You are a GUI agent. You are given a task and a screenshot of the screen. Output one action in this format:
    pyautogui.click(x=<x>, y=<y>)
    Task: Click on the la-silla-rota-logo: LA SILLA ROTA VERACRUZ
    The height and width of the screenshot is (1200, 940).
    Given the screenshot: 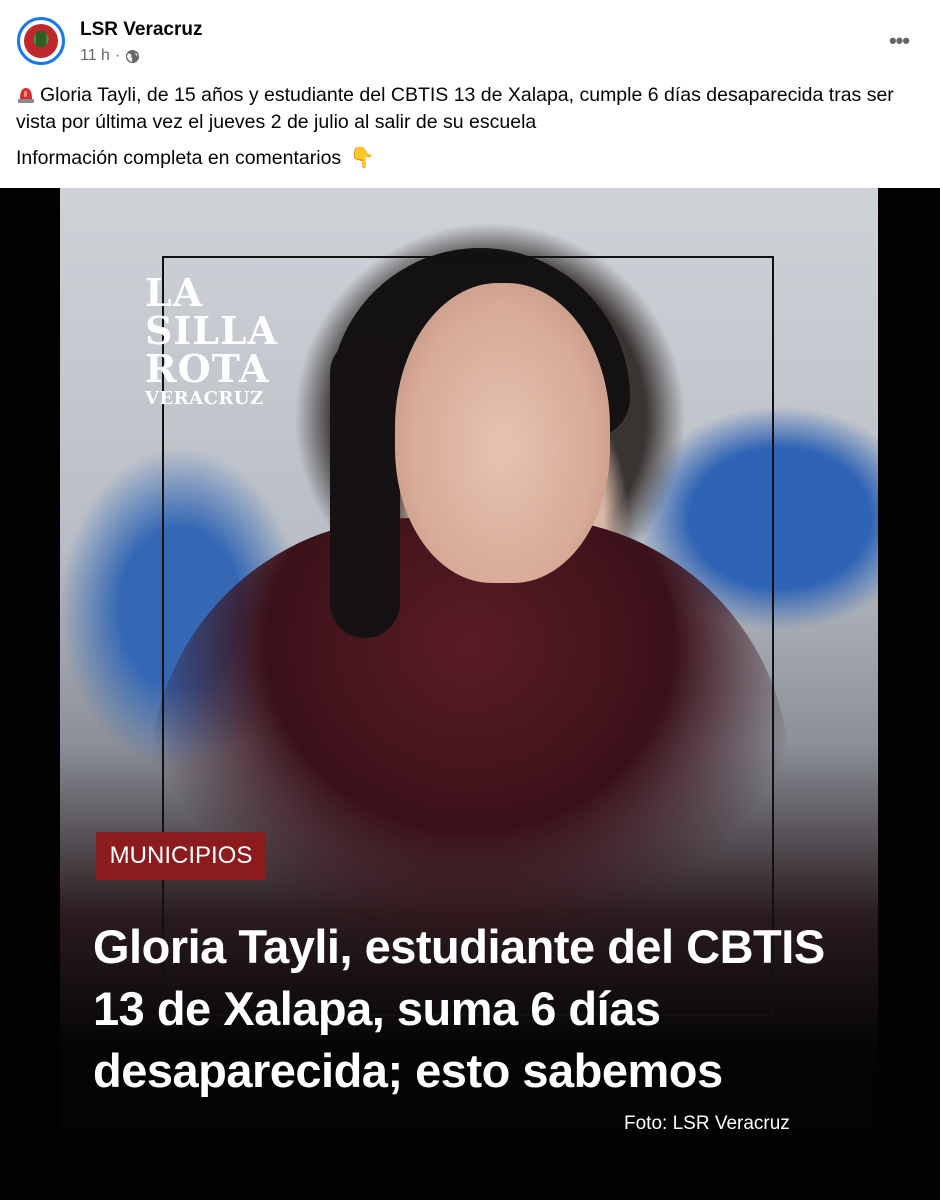 What is the action you would take?
    pyautogui.click(x=211, y=341)
    